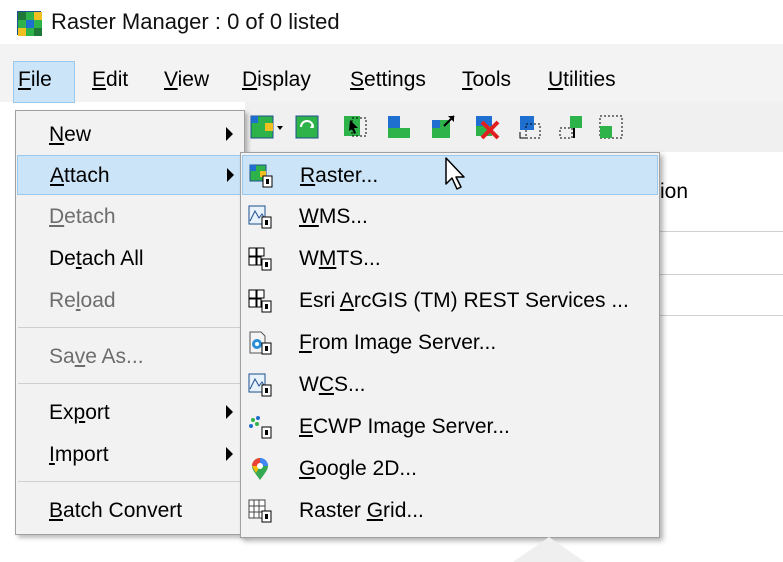 The height and width of the screenshot is (562, 783). What do you see at coordinates (260, 385) in the screenshot?
I see `wcs-icon` at bounding box center [260, 385].